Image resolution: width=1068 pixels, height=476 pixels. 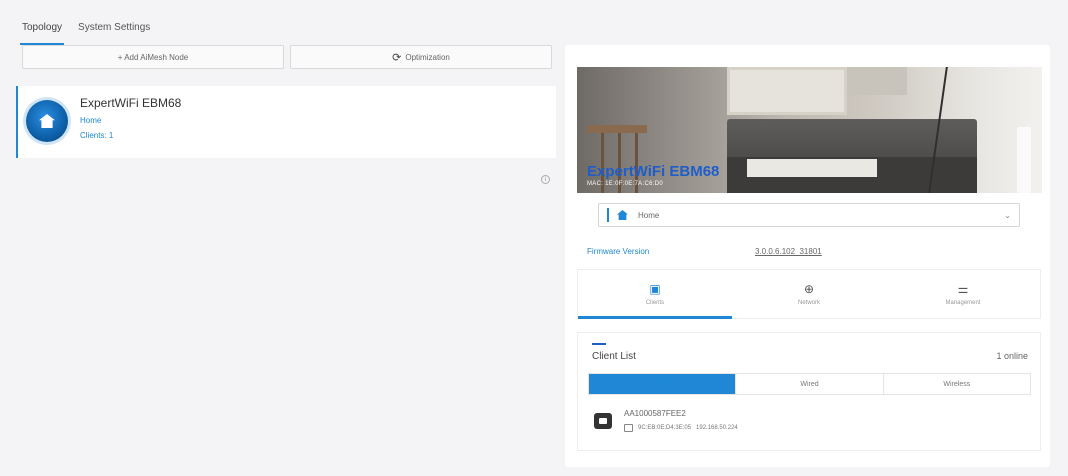 I want to click on client-sub: 9C:EB:0E:D4:3E:05 192.168.50.224, so click(x=681, y=428).